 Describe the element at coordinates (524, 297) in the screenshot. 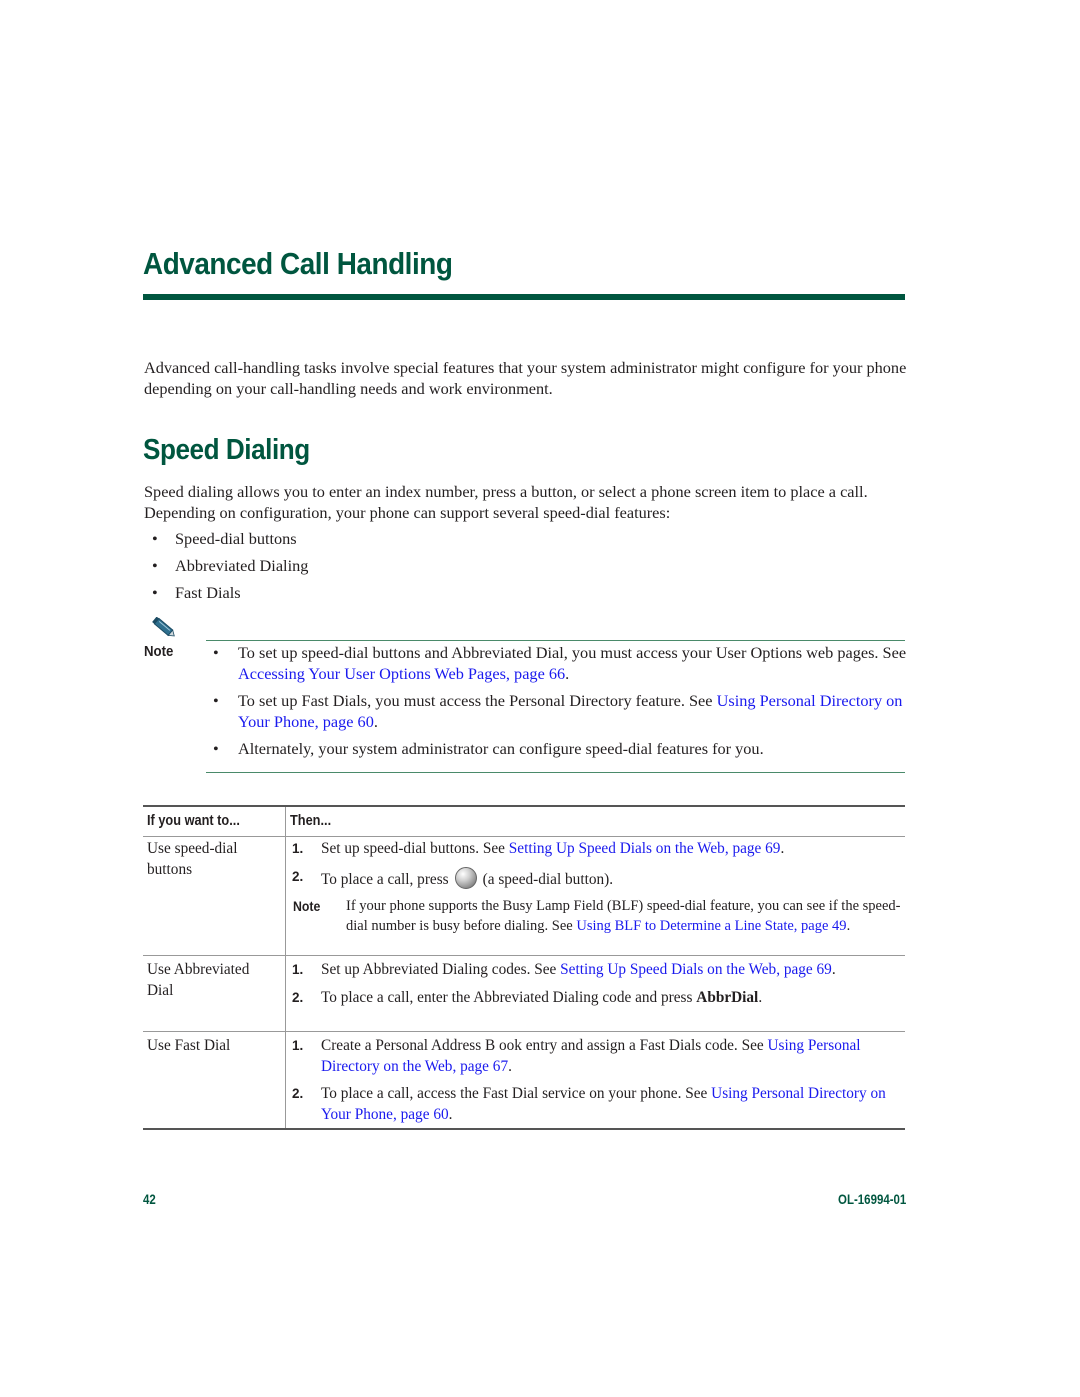

I see `chapter-title-rule` at that location.